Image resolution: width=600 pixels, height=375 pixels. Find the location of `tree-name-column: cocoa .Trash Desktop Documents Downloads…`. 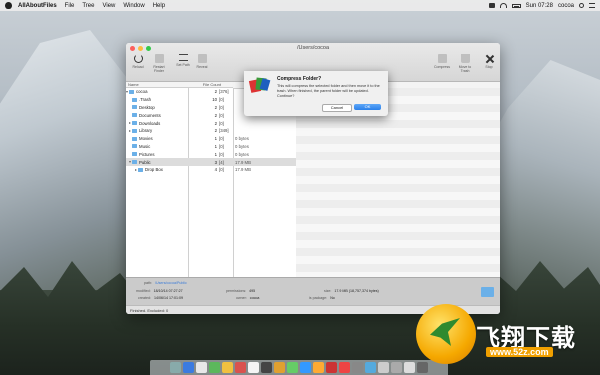

tree-name-column: cocoa .Trash Desktop Documents Downloads… is located at coordinates (157, 182).